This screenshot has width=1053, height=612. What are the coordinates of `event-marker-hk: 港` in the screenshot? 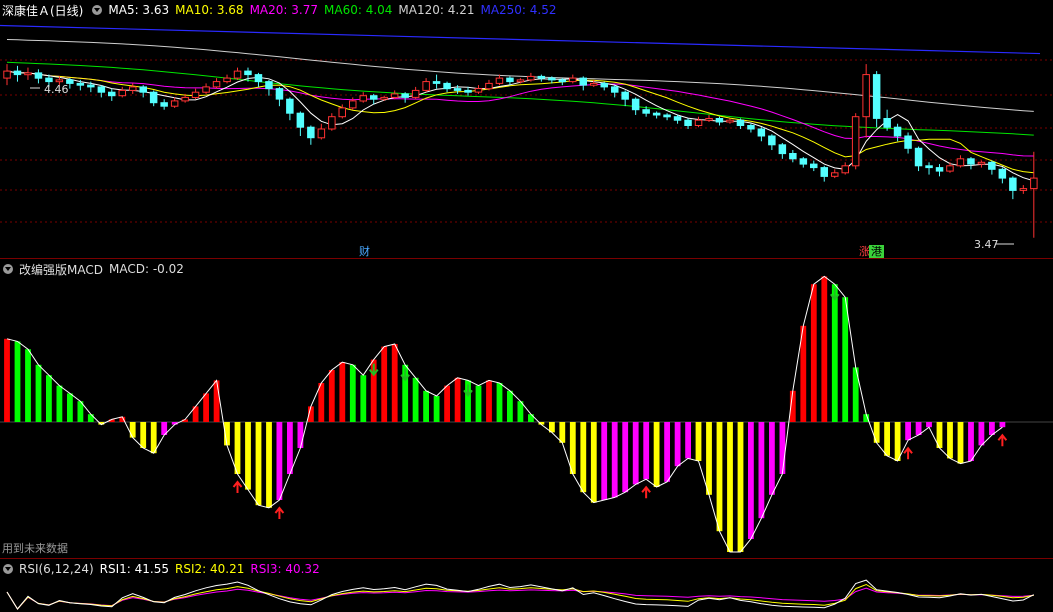 It's located at (876, 251).